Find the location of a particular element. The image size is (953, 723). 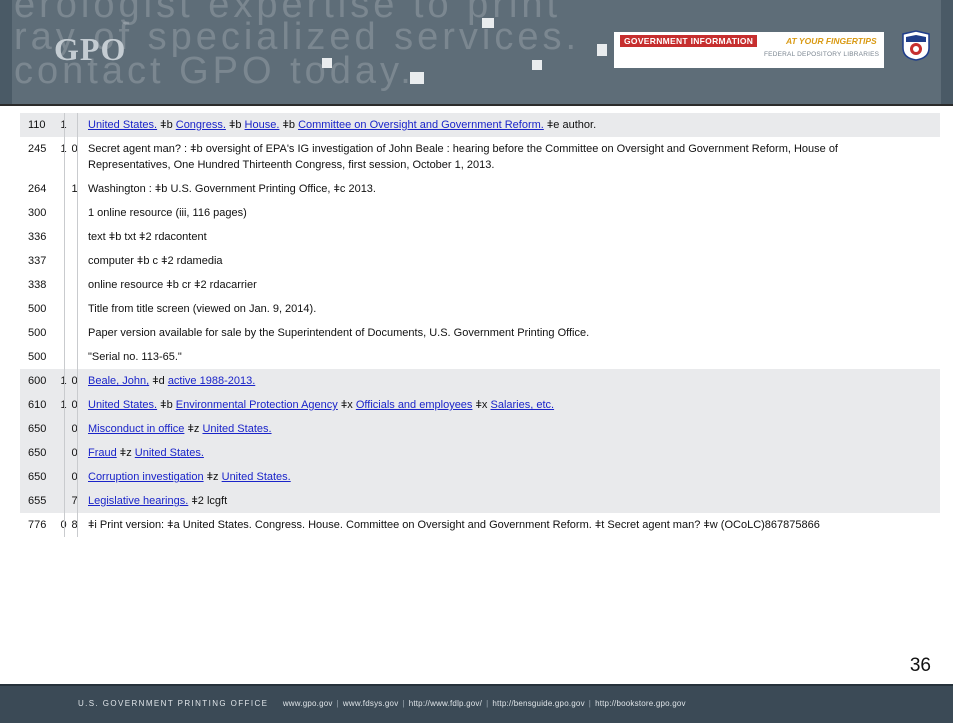

marc-tag: 336 is located at coordinates (37, 237).